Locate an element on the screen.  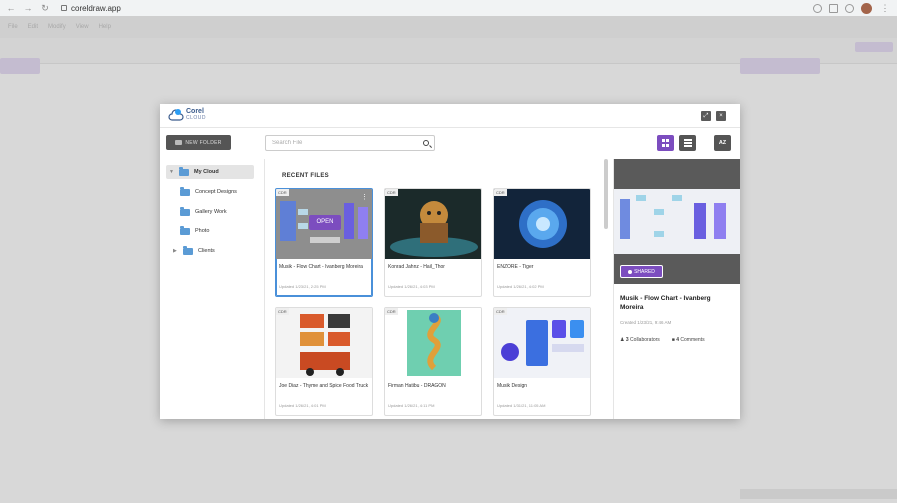
profile-avatar is located at coordinates (866, 8).